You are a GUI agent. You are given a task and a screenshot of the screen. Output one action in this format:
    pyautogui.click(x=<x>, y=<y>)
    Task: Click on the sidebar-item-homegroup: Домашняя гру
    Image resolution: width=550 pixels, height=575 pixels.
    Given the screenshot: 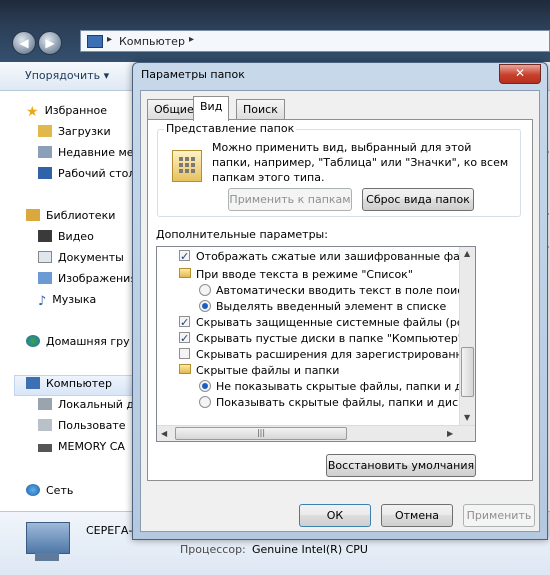 What is the action you would take?
    pyautogui.click(x=78, y=342)
    